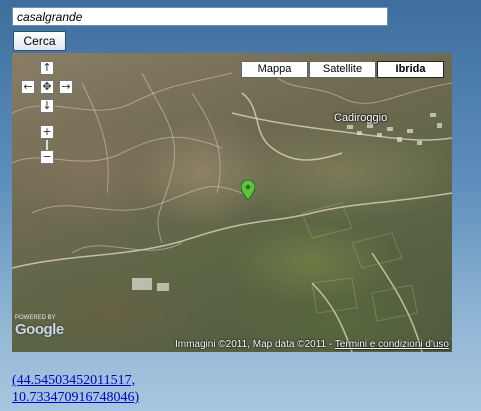  What do you see at coordinates (76, 397) in the screenshot?
I see `coordinates-line-2: 10.733470916748046)` at bounding box center [76, 397].